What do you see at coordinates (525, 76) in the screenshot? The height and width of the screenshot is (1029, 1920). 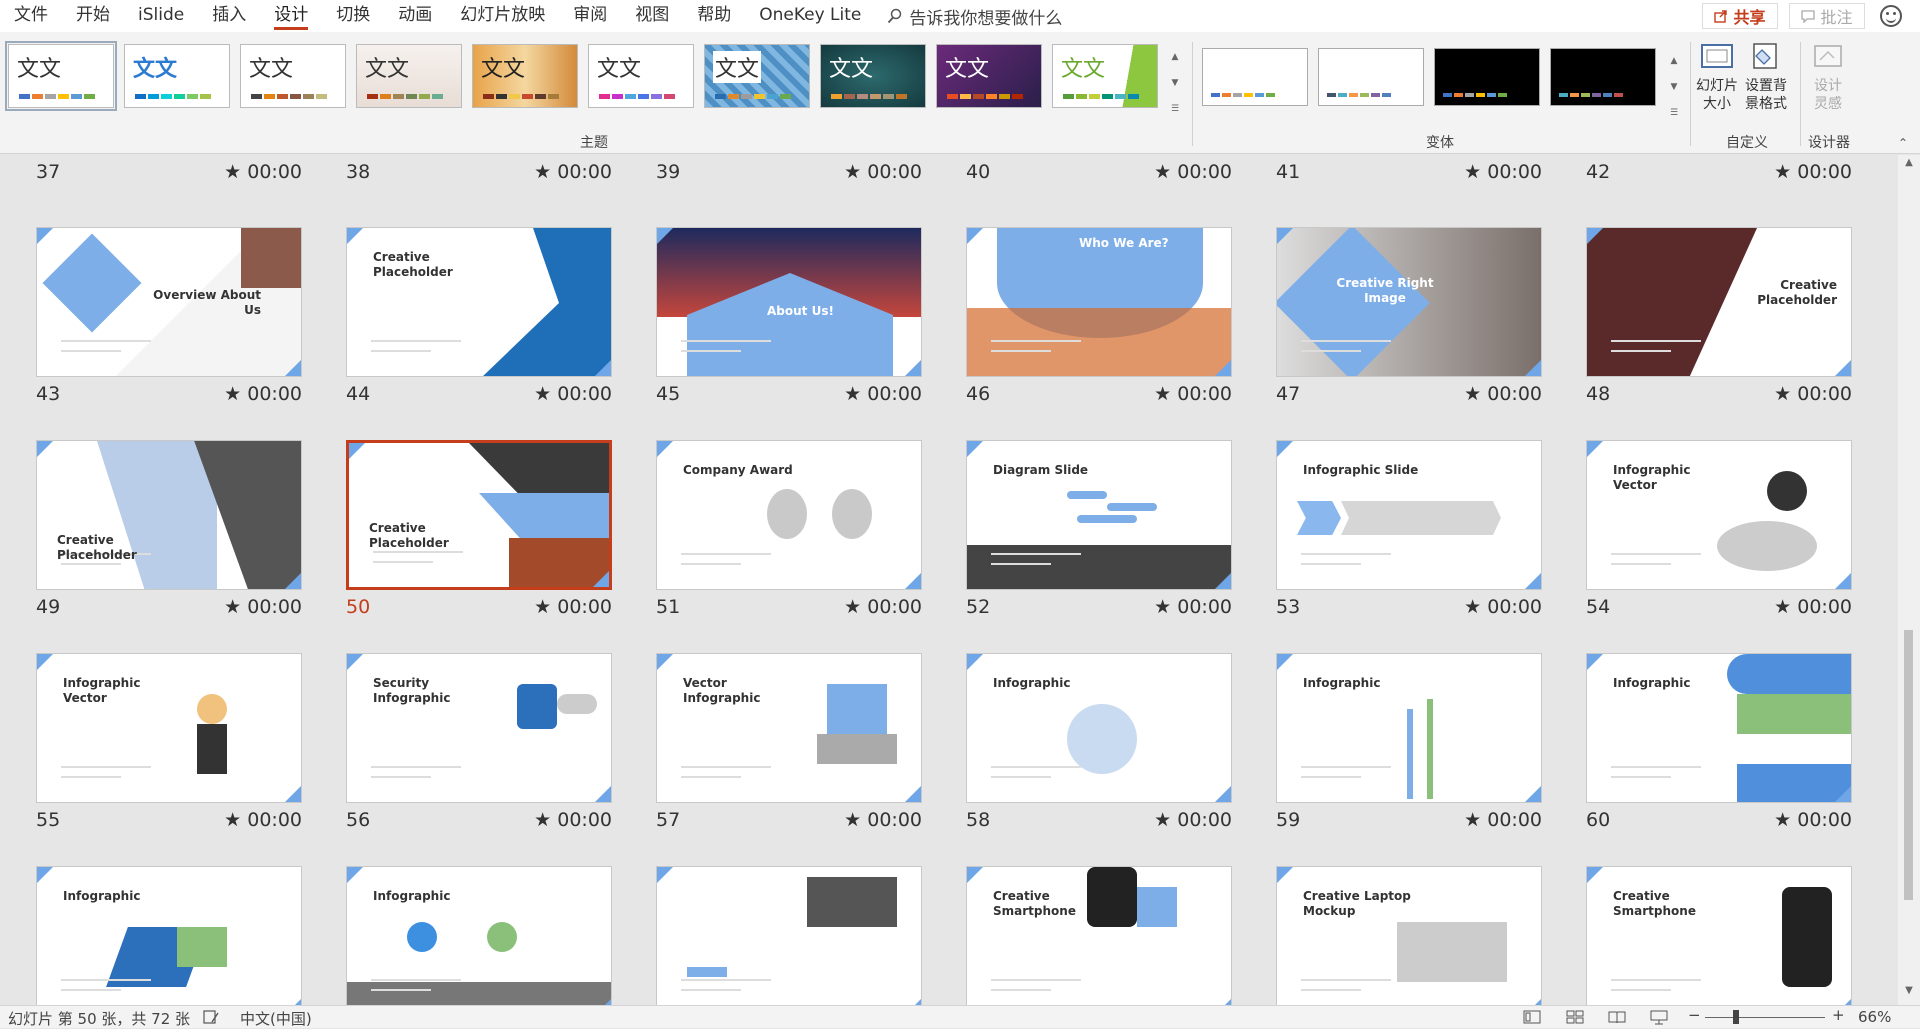 I see `theme-5: 文文` at bounding box center [525, 76].